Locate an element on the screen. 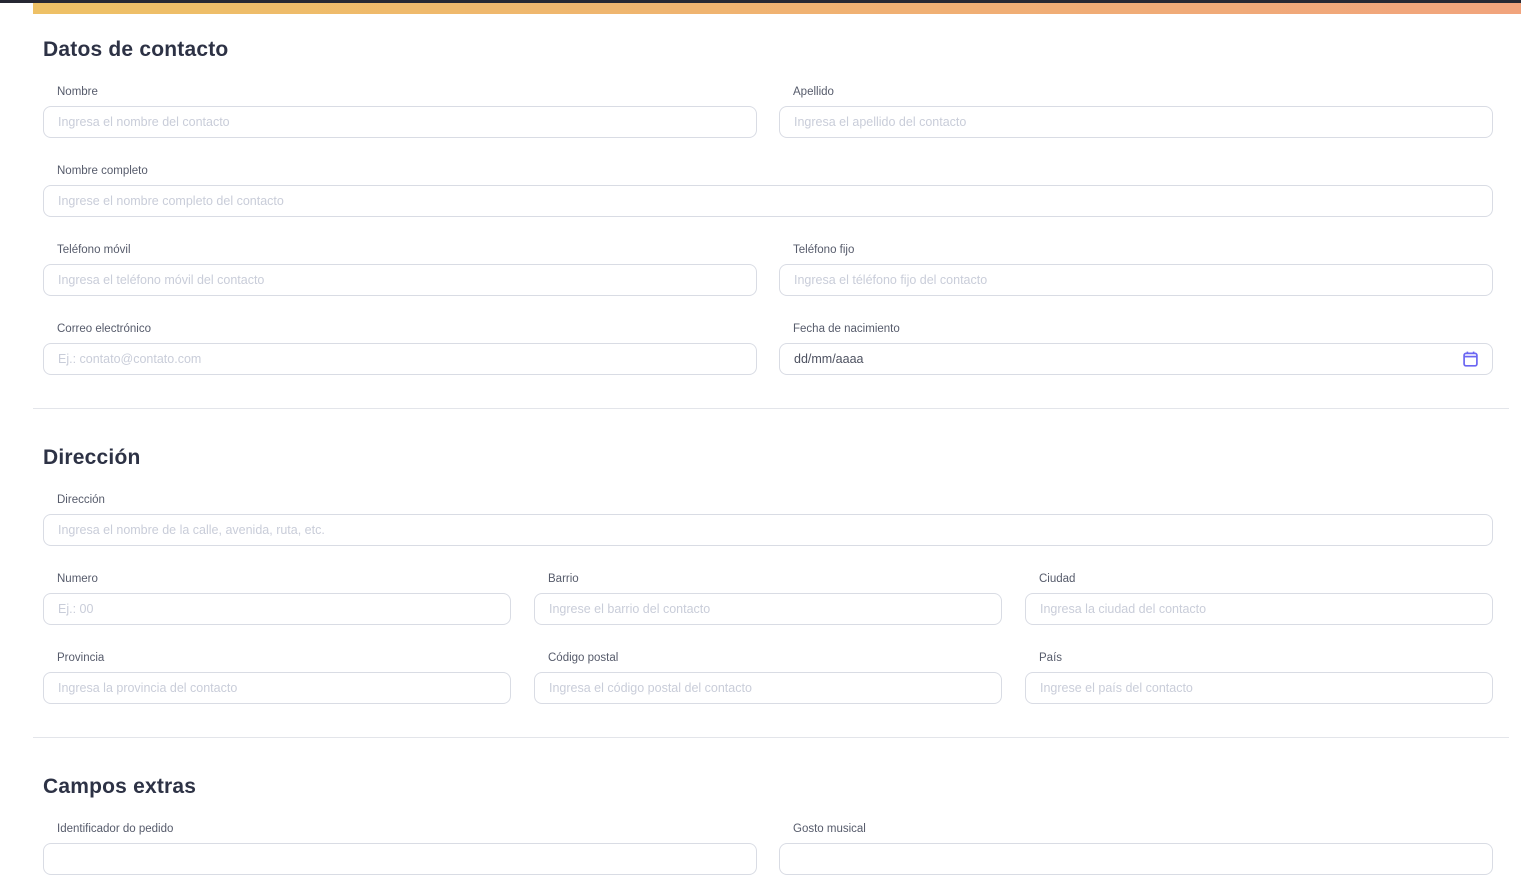 This screenshot has width=1521, height=894. row-extras: Identificador do pedido Gosto musical is located at coordinates (768, 848).